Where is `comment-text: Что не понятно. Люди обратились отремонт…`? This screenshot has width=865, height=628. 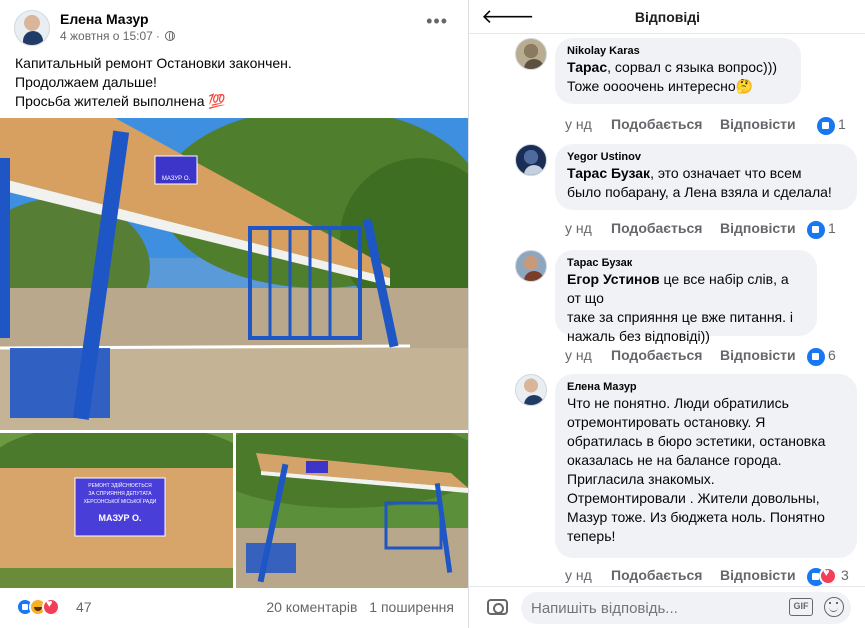 comment-text: Что не понятно. Люди обратились отремонт… is located at coordinates (706, 470).